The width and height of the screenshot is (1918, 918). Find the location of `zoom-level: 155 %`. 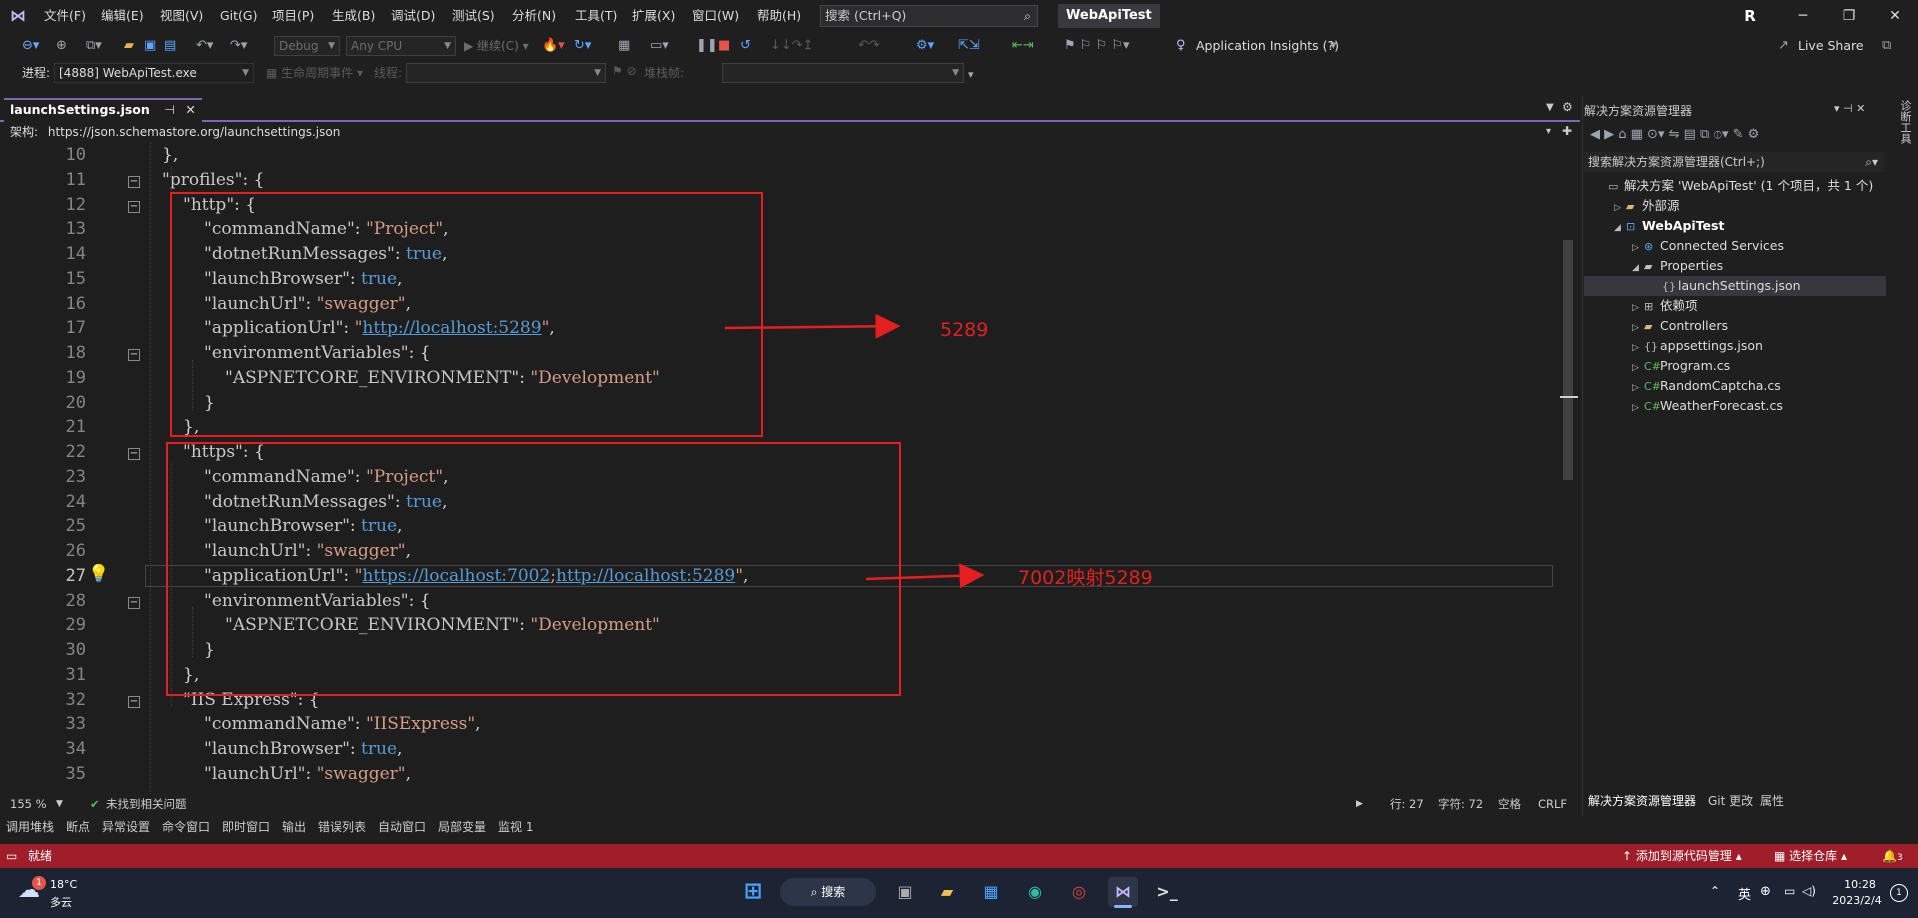

zoom-level: 155 % is located at coordinates (28, 804).